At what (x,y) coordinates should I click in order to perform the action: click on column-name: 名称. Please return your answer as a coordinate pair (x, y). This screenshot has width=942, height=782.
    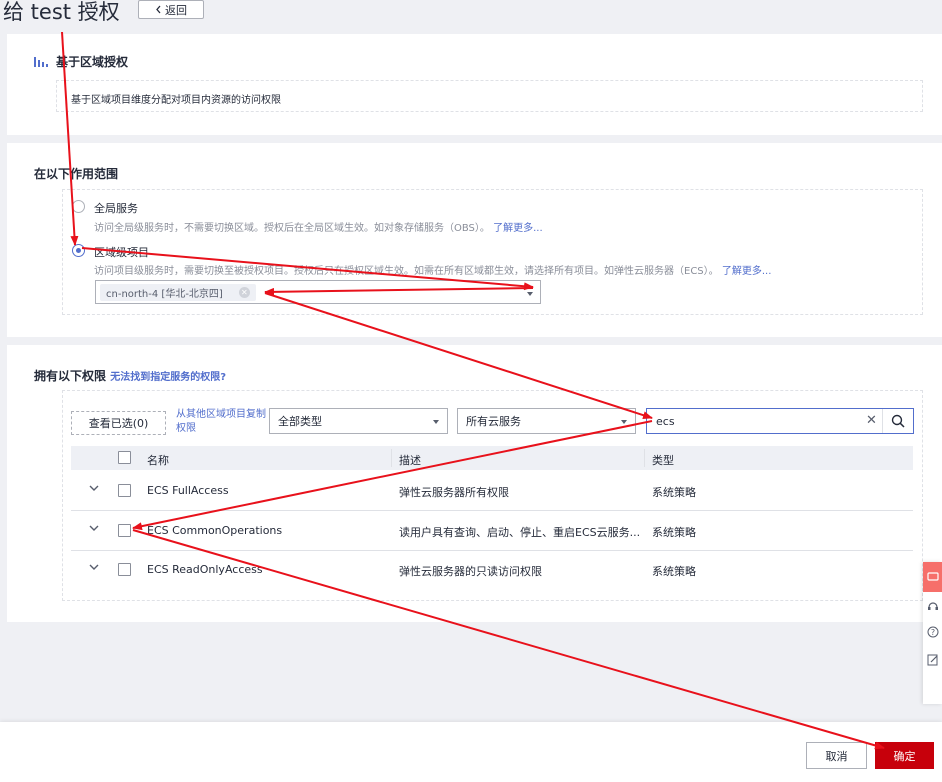
    Looking at the image, I should click on (158, 460).